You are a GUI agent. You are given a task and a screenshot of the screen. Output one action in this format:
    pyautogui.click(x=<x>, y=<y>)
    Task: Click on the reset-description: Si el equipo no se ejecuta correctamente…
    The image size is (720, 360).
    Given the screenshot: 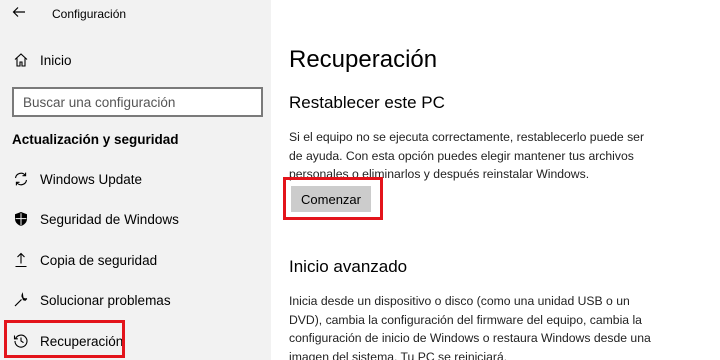 What is the action you would take?
    pyautogui.click(x=484, y=156)
    